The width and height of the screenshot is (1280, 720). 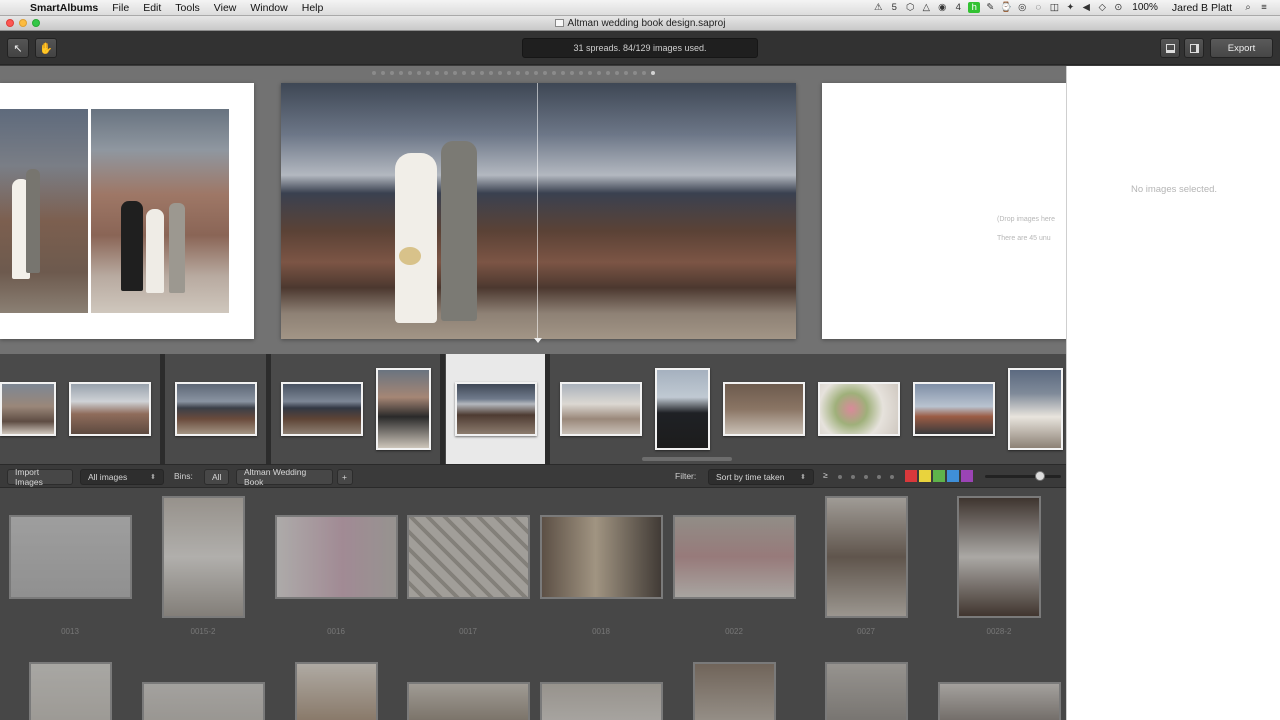 I want to click on rating-comparison-operator: ≥, so click(x=825, y=475).